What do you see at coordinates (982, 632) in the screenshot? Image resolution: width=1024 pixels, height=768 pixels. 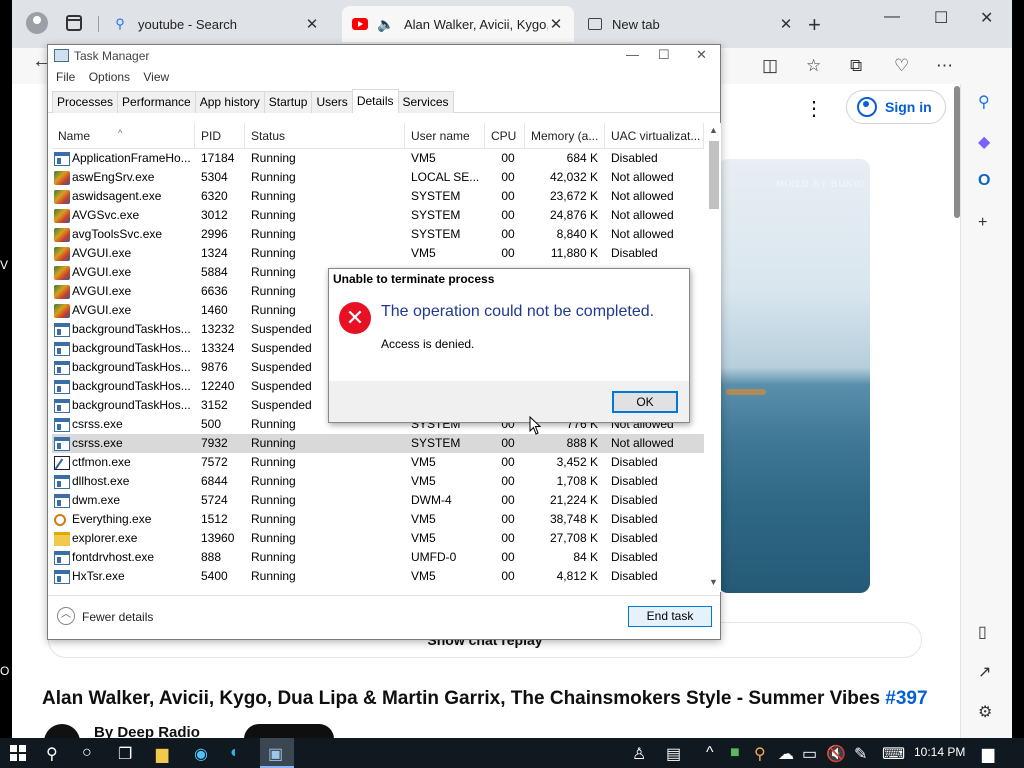 I see `sidebar-toggle-icon: ▯` at bounding box center [982, 632].